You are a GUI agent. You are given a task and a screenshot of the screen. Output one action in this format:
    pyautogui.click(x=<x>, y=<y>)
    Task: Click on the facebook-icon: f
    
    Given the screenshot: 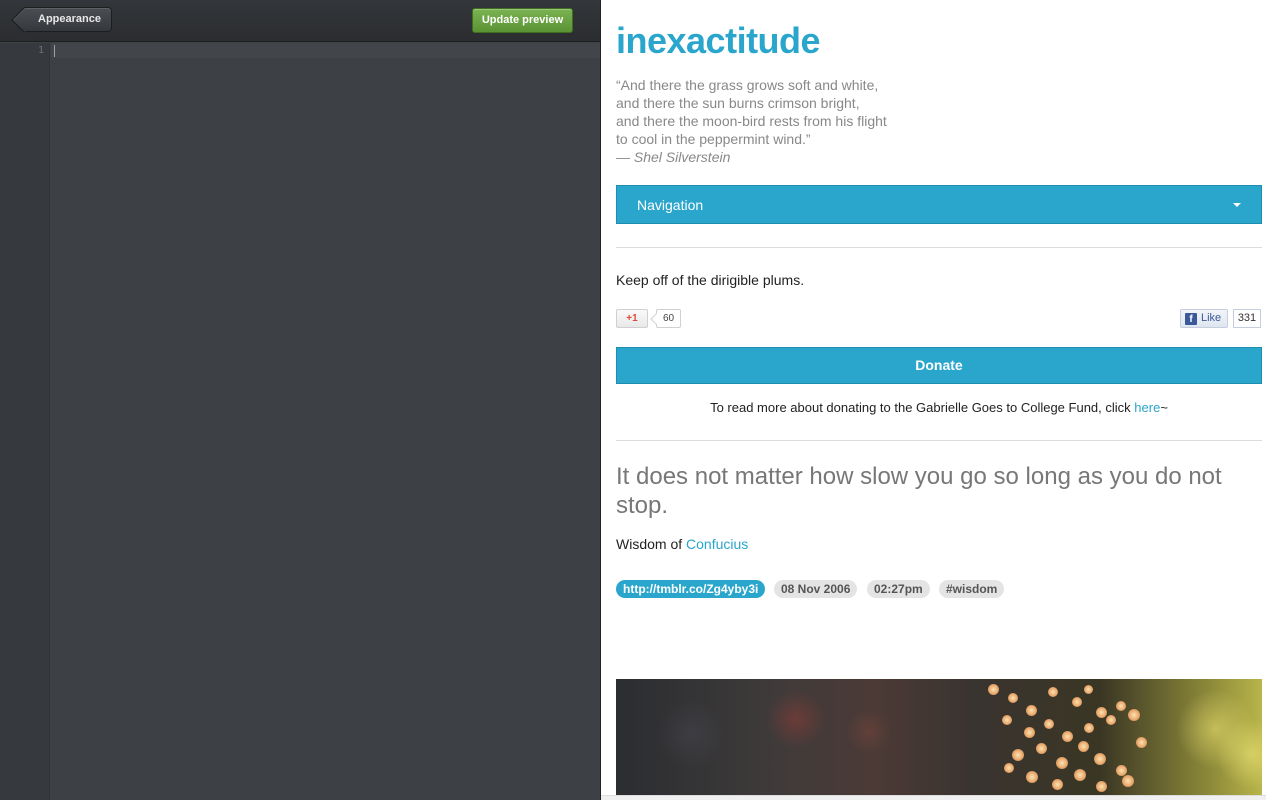 What is the action you would take?
    pyautogui.click(x=1191, y=319)
    